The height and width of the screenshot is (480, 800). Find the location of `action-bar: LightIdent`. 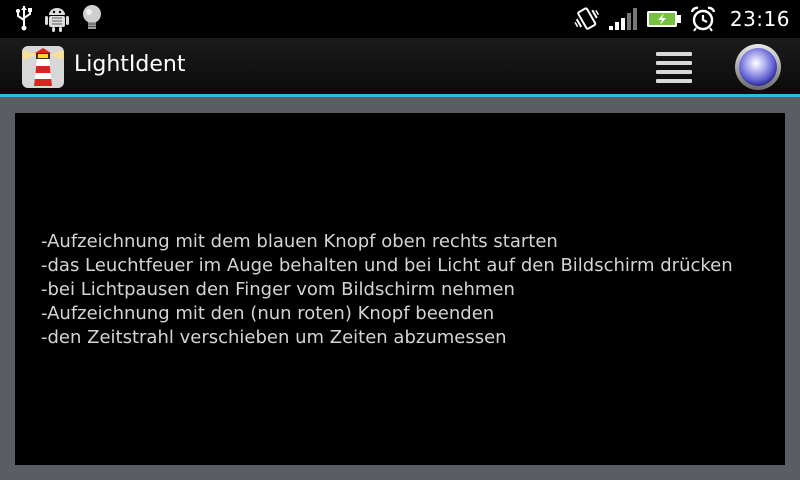

action-bar: LightIdent is located at coordinates (400, 67).